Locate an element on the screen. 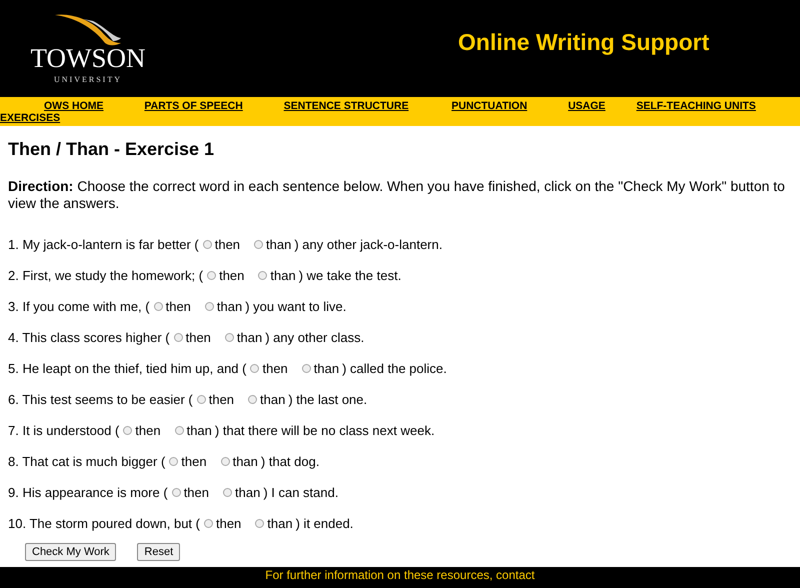 The width and height of the screenshot is (800, 588). question-text: 6. This test seems to be easier ( is located at coordinates (100, 399).